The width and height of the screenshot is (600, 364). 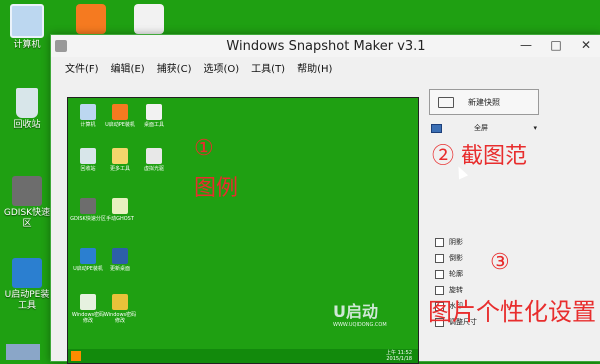 What do you see at coordinates (484, 102) in the screenshot?
I see `new-snapshot-button: 新建快照` at bounding box center [484, 102].